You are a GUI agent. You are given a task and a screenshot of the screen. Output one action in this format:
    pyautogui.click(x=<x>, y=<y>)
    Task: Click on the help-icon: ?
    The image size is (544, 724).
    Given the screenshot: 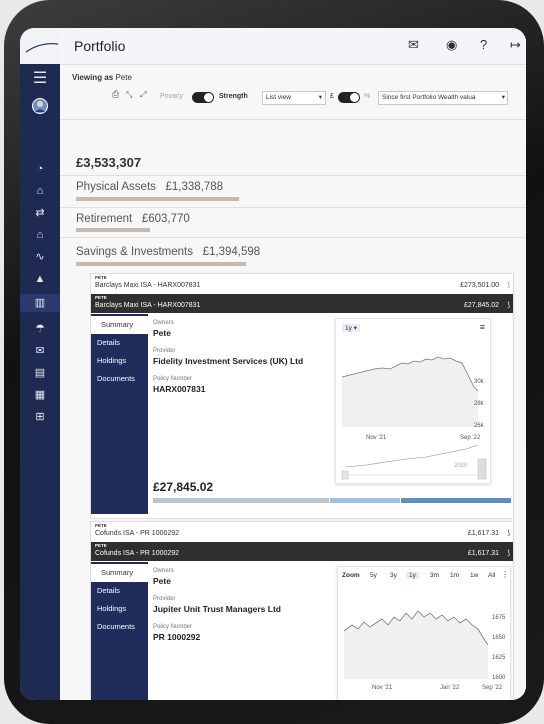 What is the action you would take?
    pyautogui.click(x=483, y=44)
    